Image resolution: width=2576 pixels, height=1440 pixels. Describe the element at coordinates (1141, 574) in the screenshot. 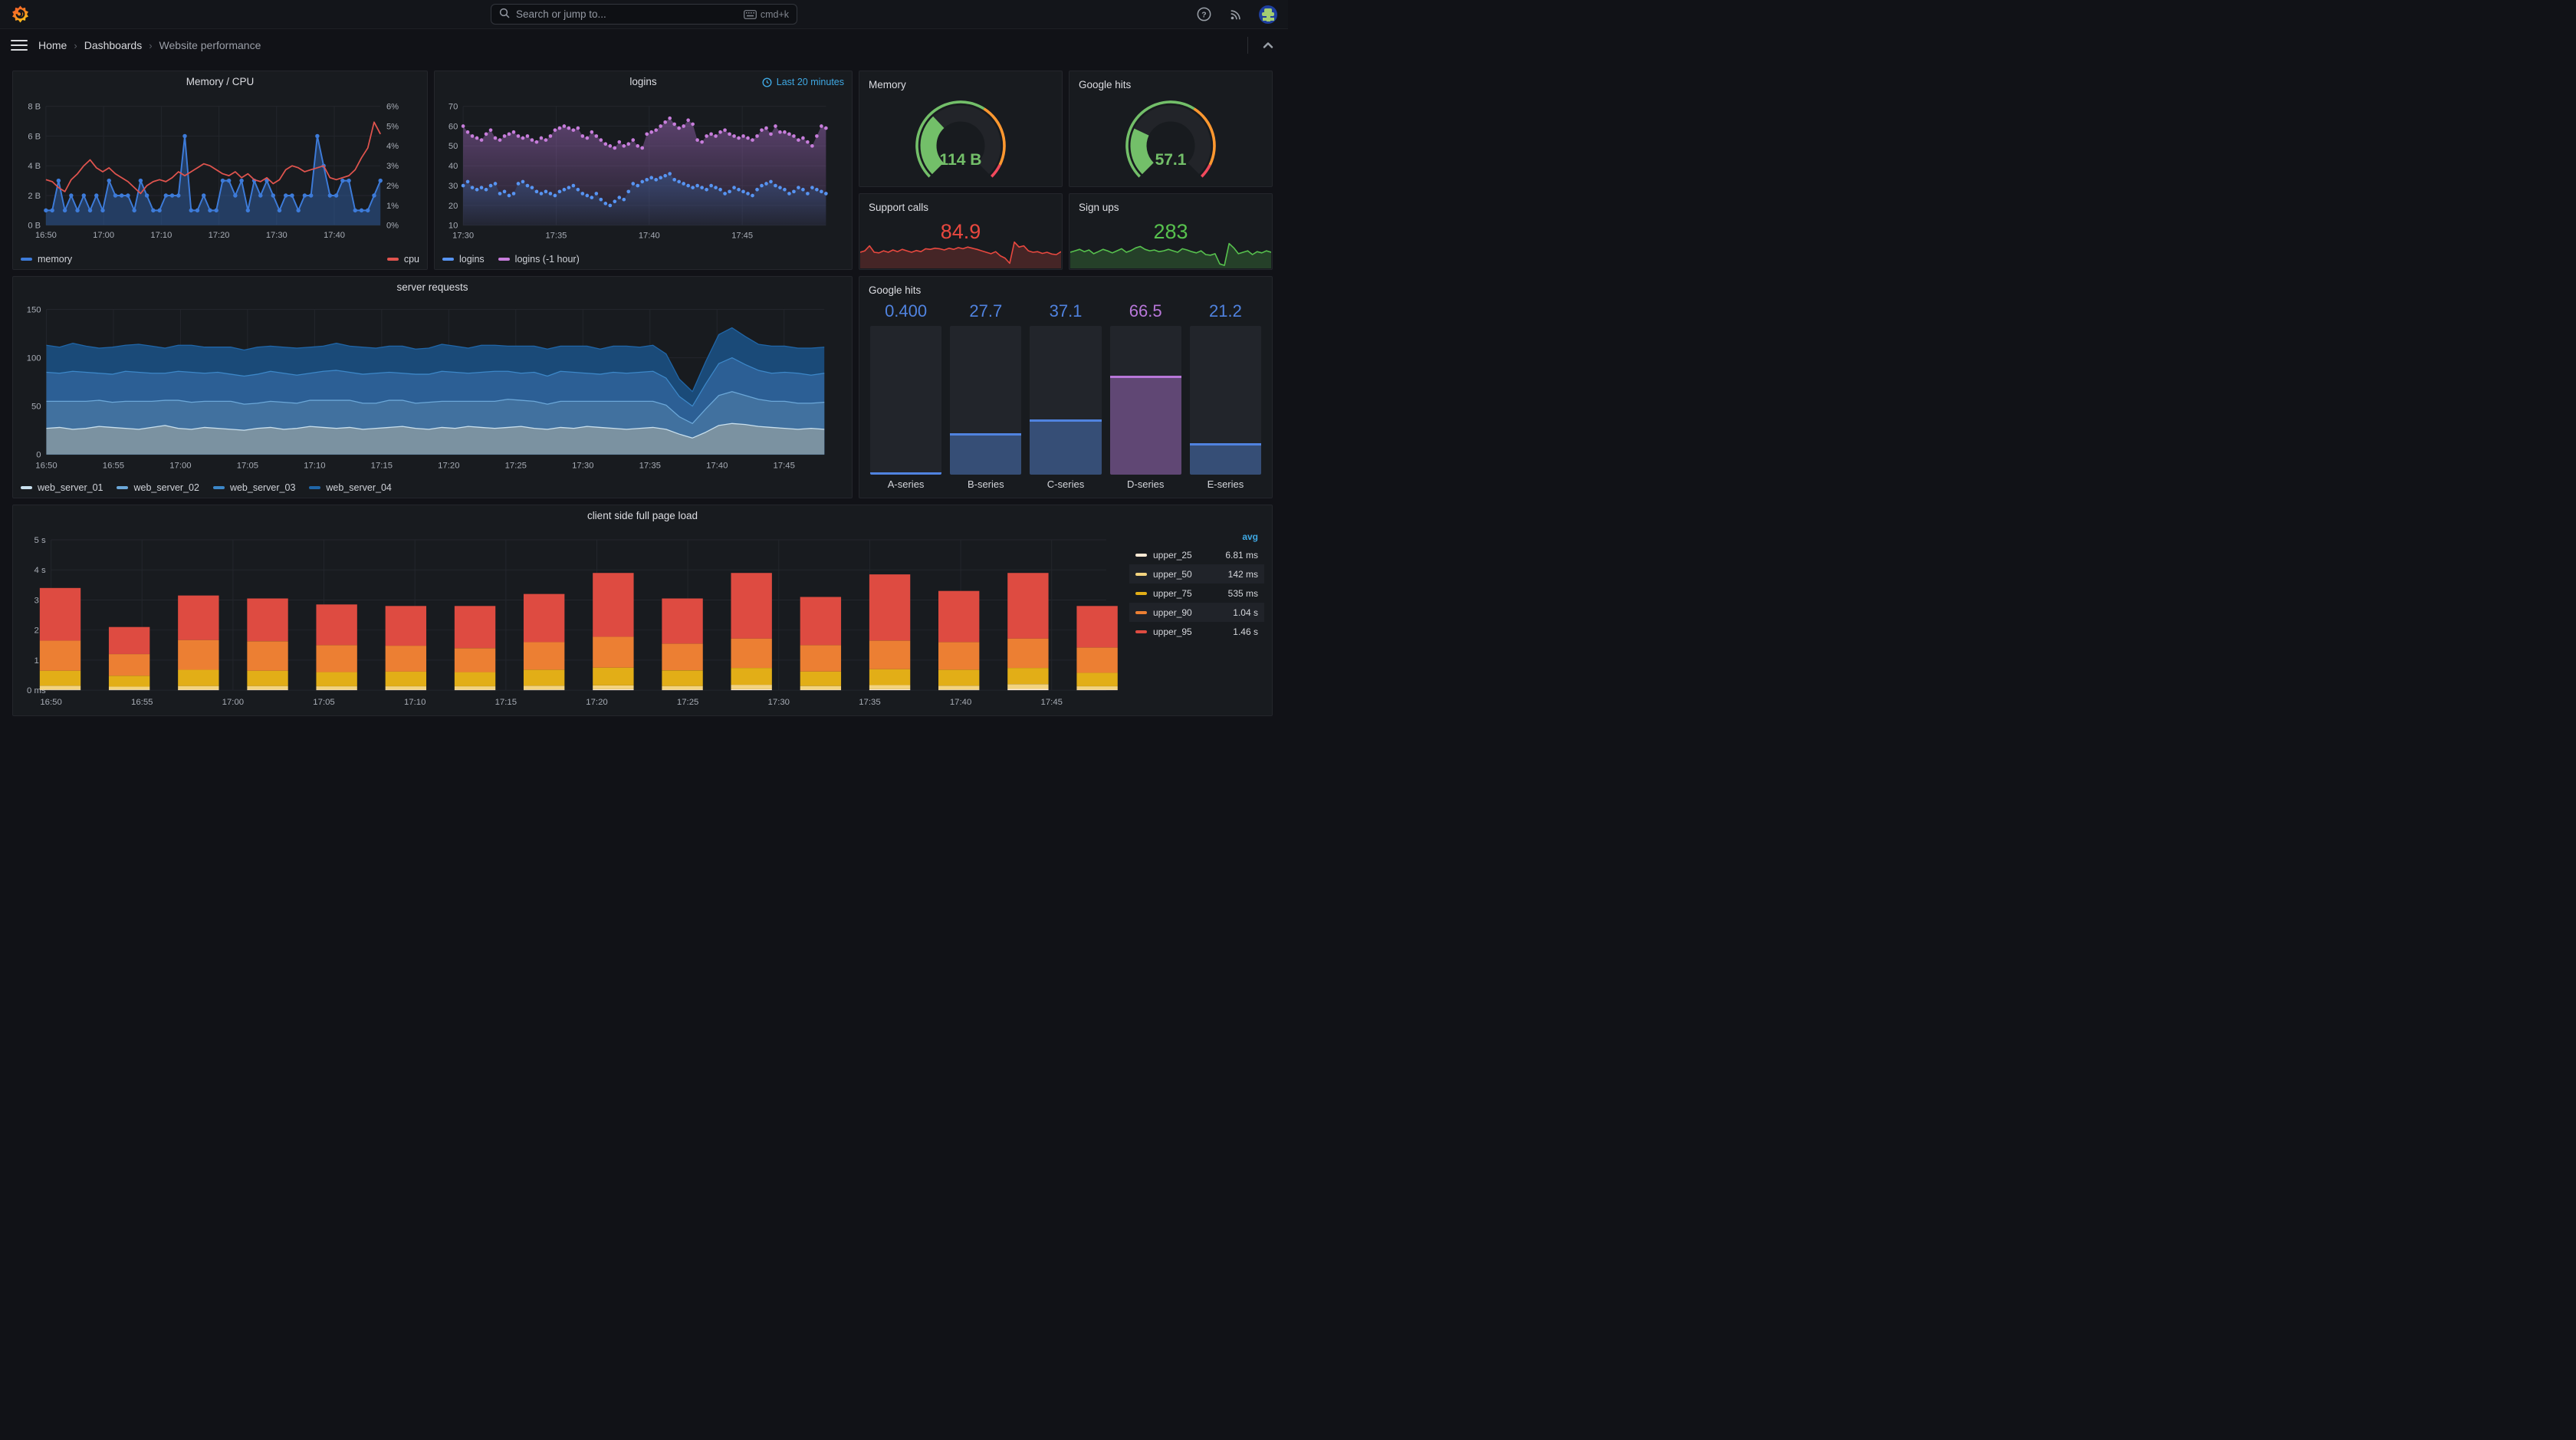

I see `upper50-swatch` at that location.